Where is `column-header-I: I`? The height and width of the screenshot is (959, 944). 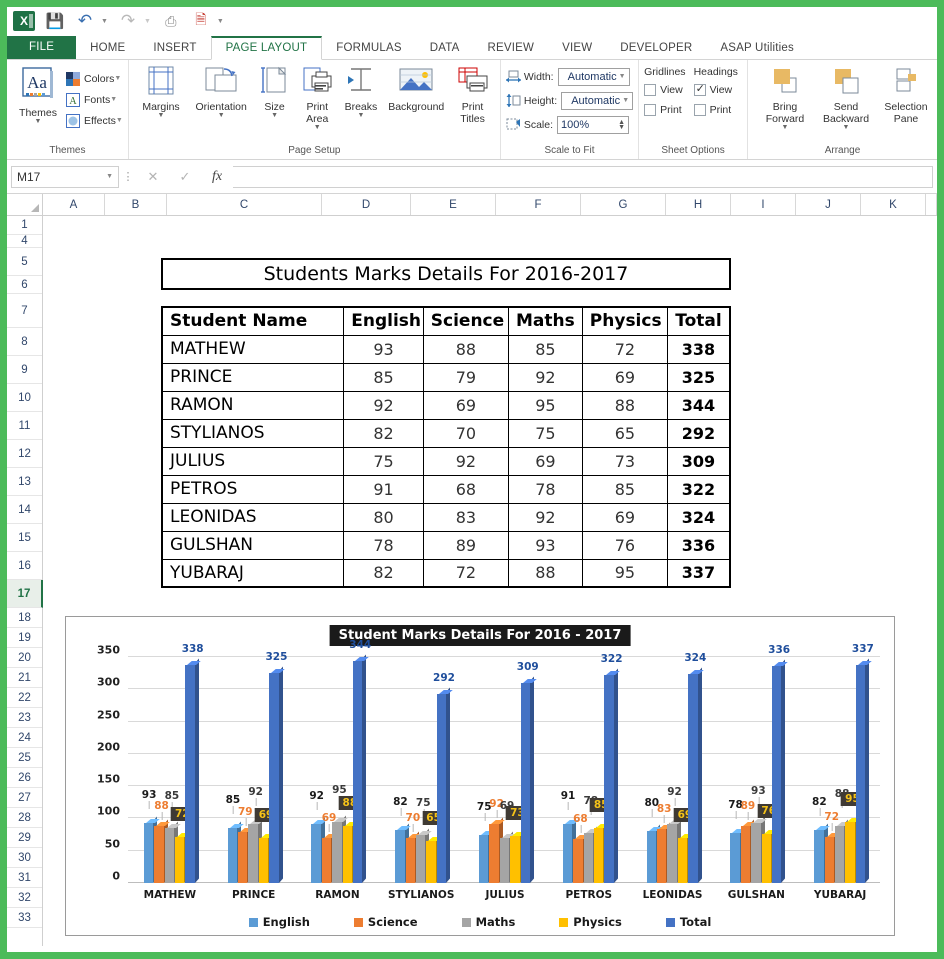
column-header-I: I is located at coordinates (763, 204).